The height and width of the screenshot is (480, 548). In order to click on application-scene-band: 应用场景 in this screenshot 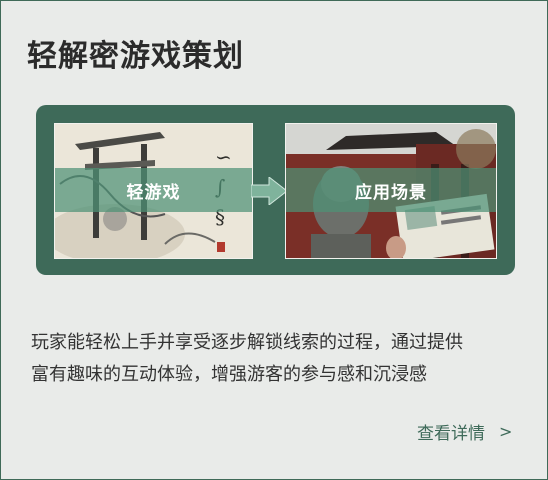, I will do `click(391, 190)`.